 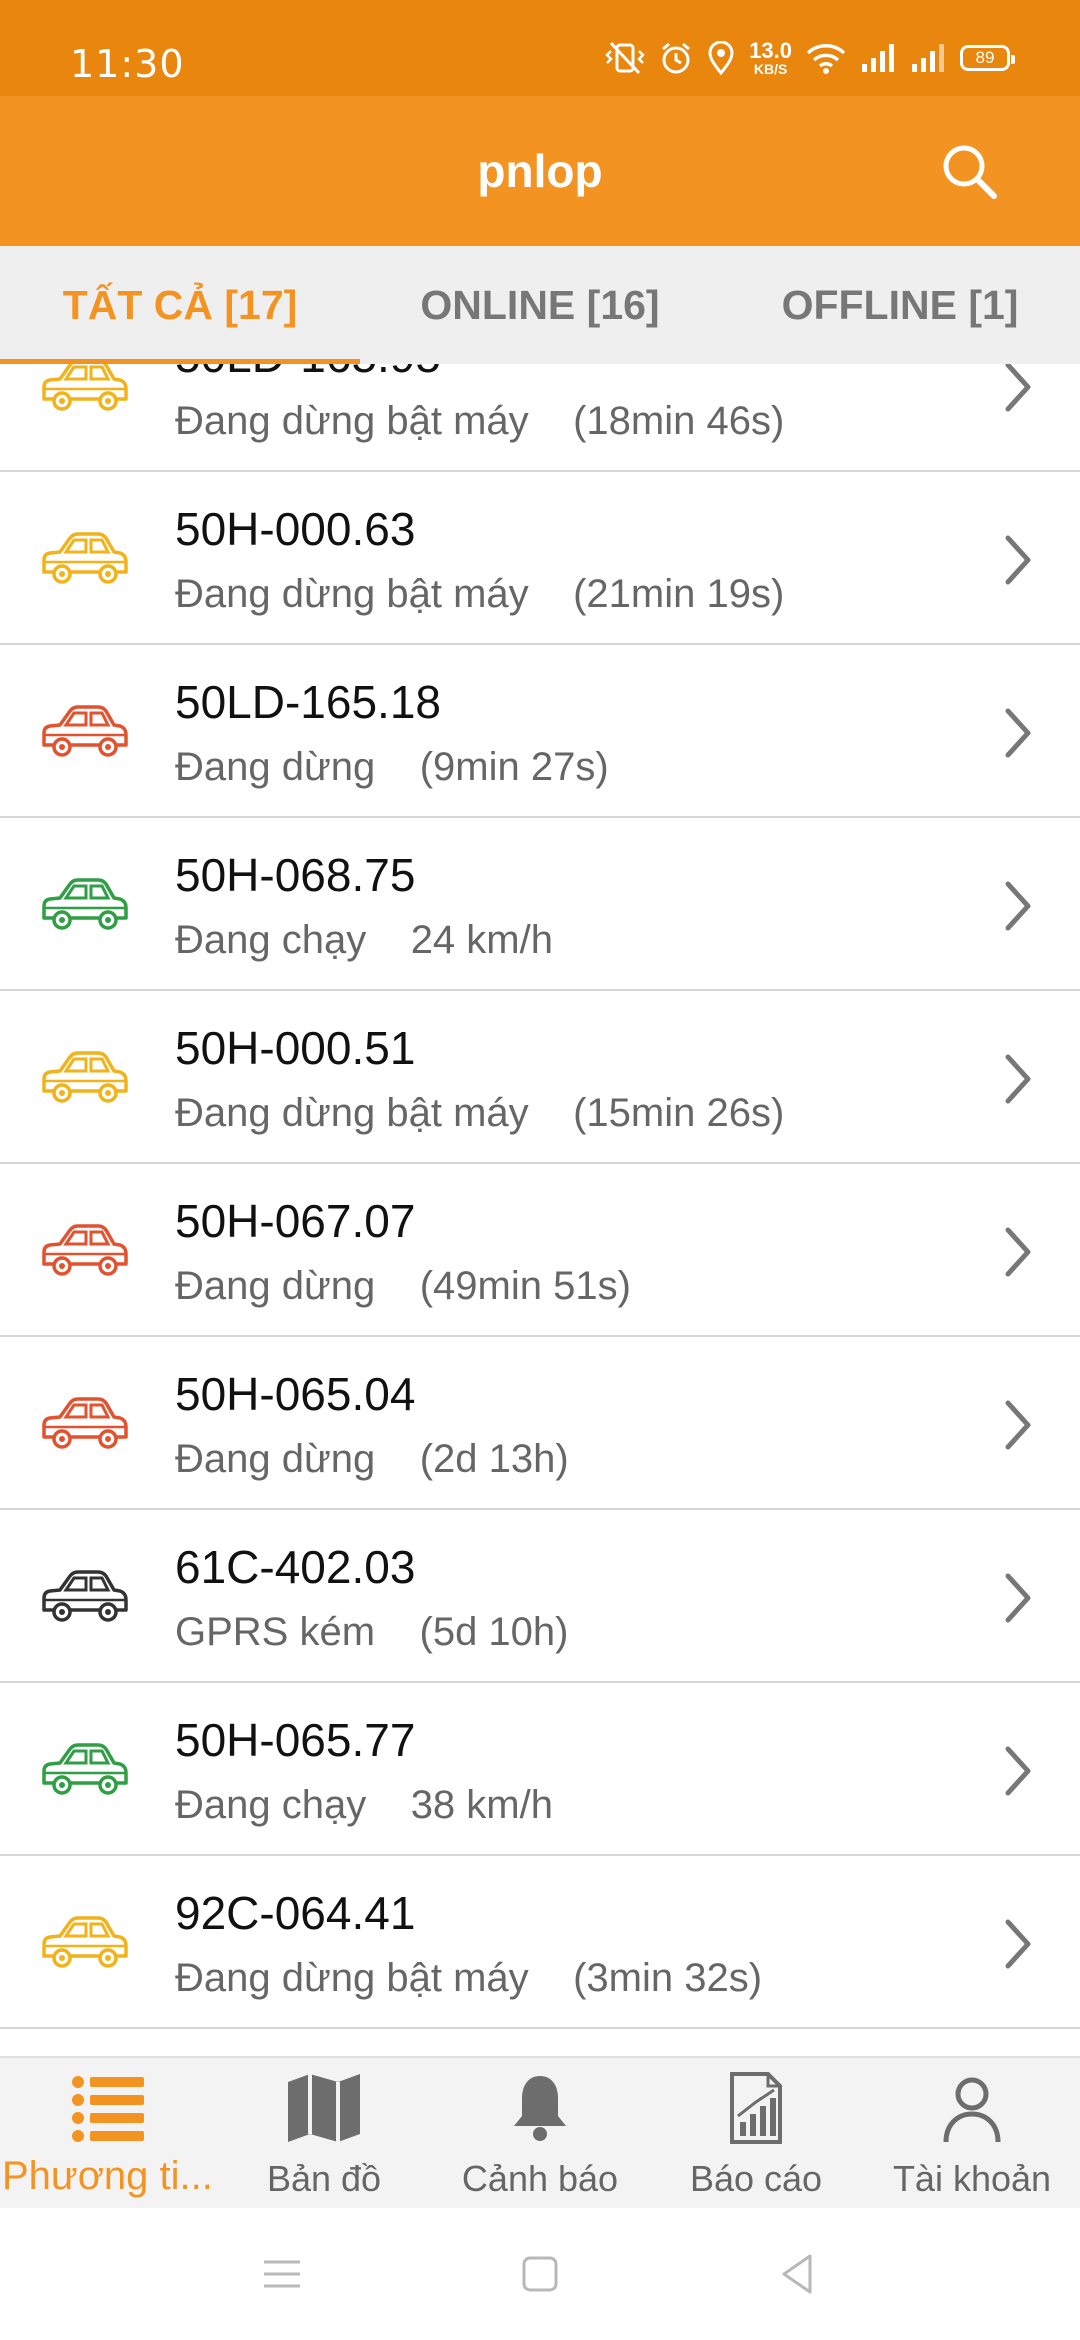 What do you see at coordinates (494, 1459) in the screenshot?
I see `vehicle-detail: (2d 13h)` at bounding box center [494, 1459].